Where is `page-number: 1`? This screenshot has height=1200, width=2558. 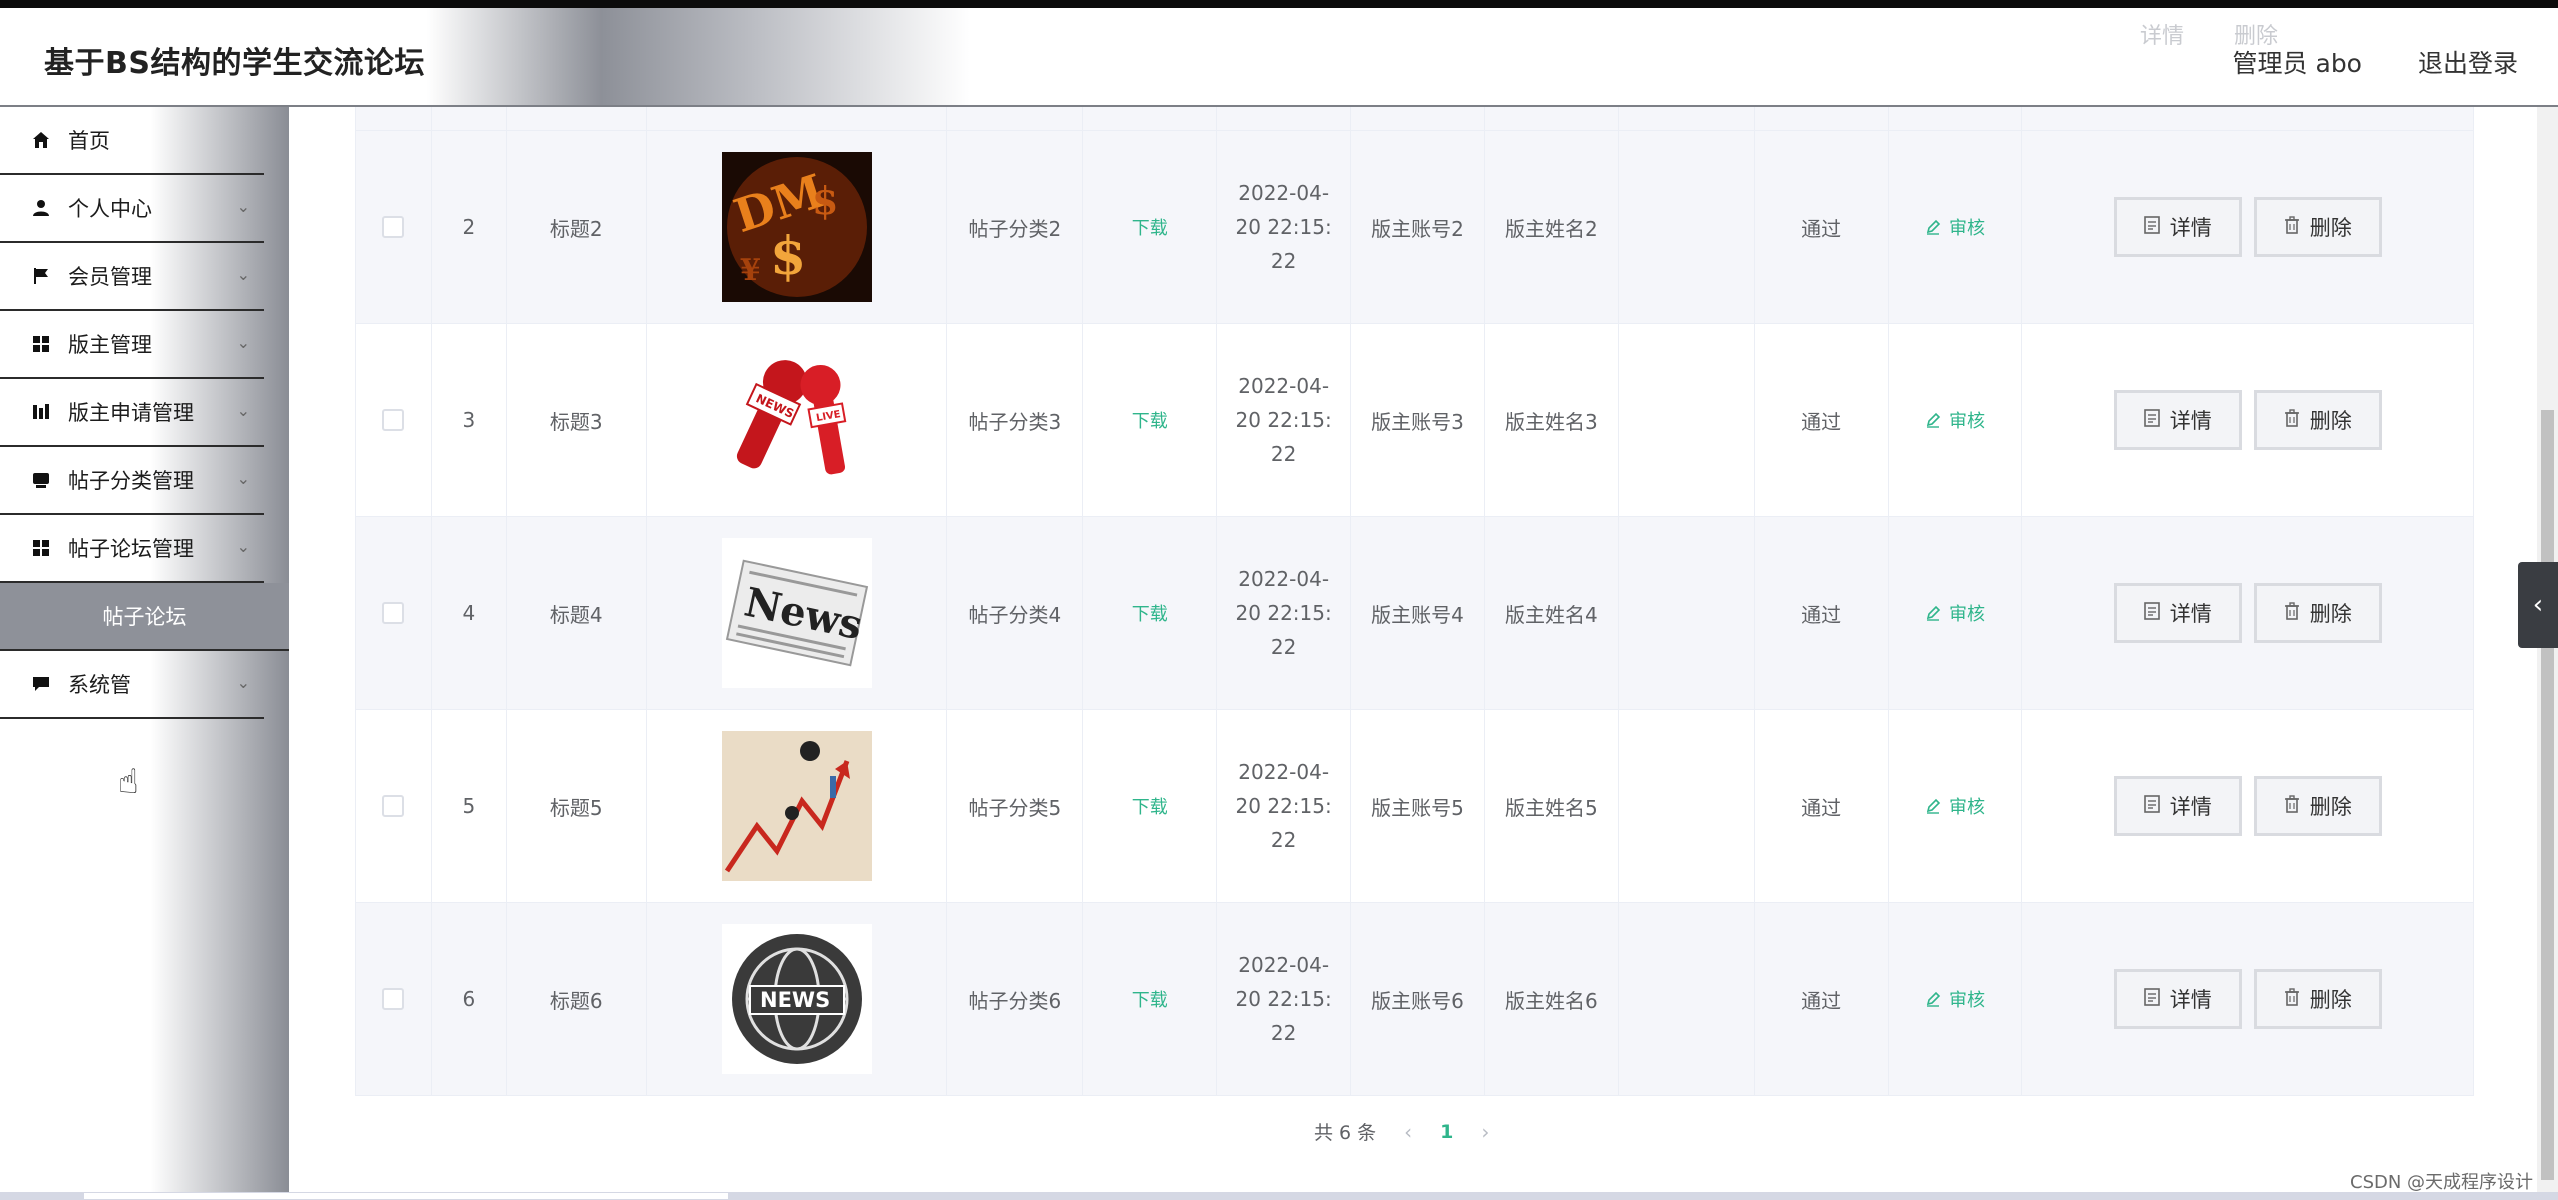
page-number: 1 is located at coordinates (1446, 1132).